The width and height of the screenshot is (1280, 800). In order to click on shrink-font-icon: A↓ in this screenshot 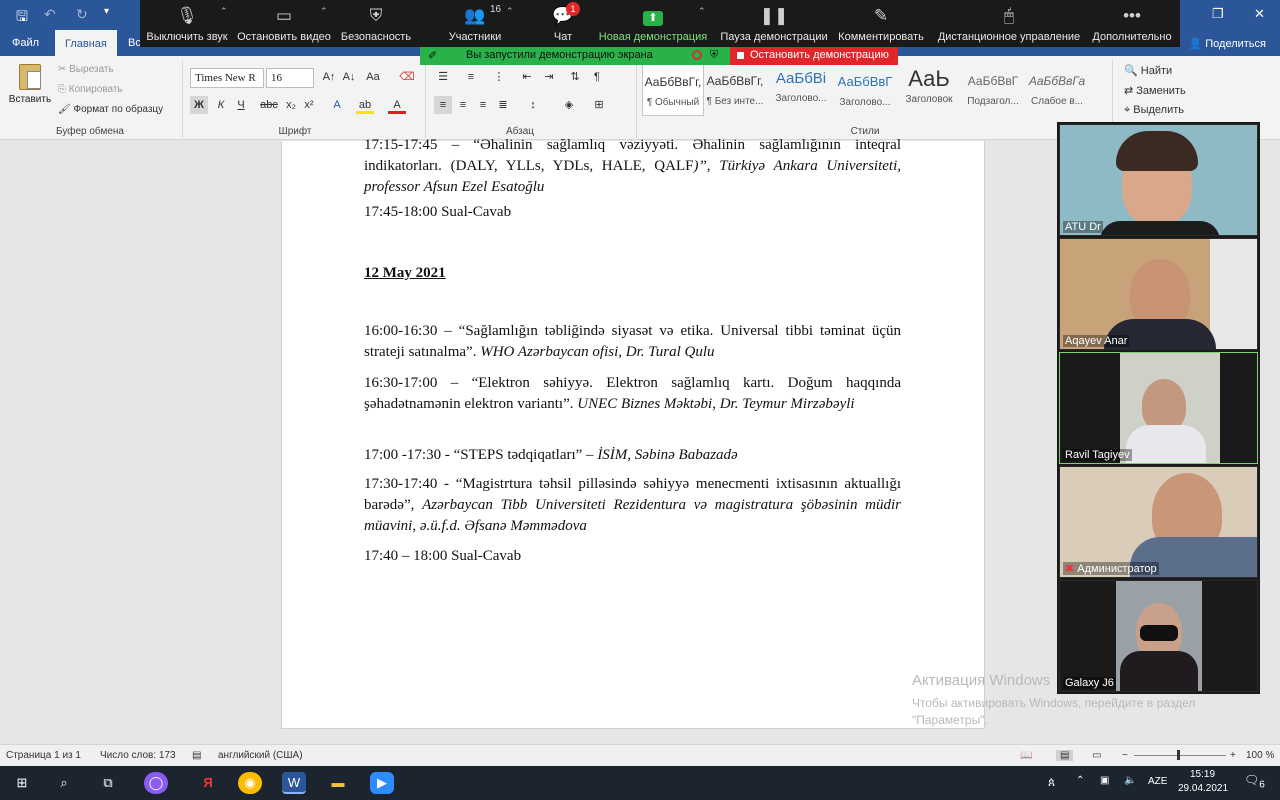, I will do `click(349, 77)`.